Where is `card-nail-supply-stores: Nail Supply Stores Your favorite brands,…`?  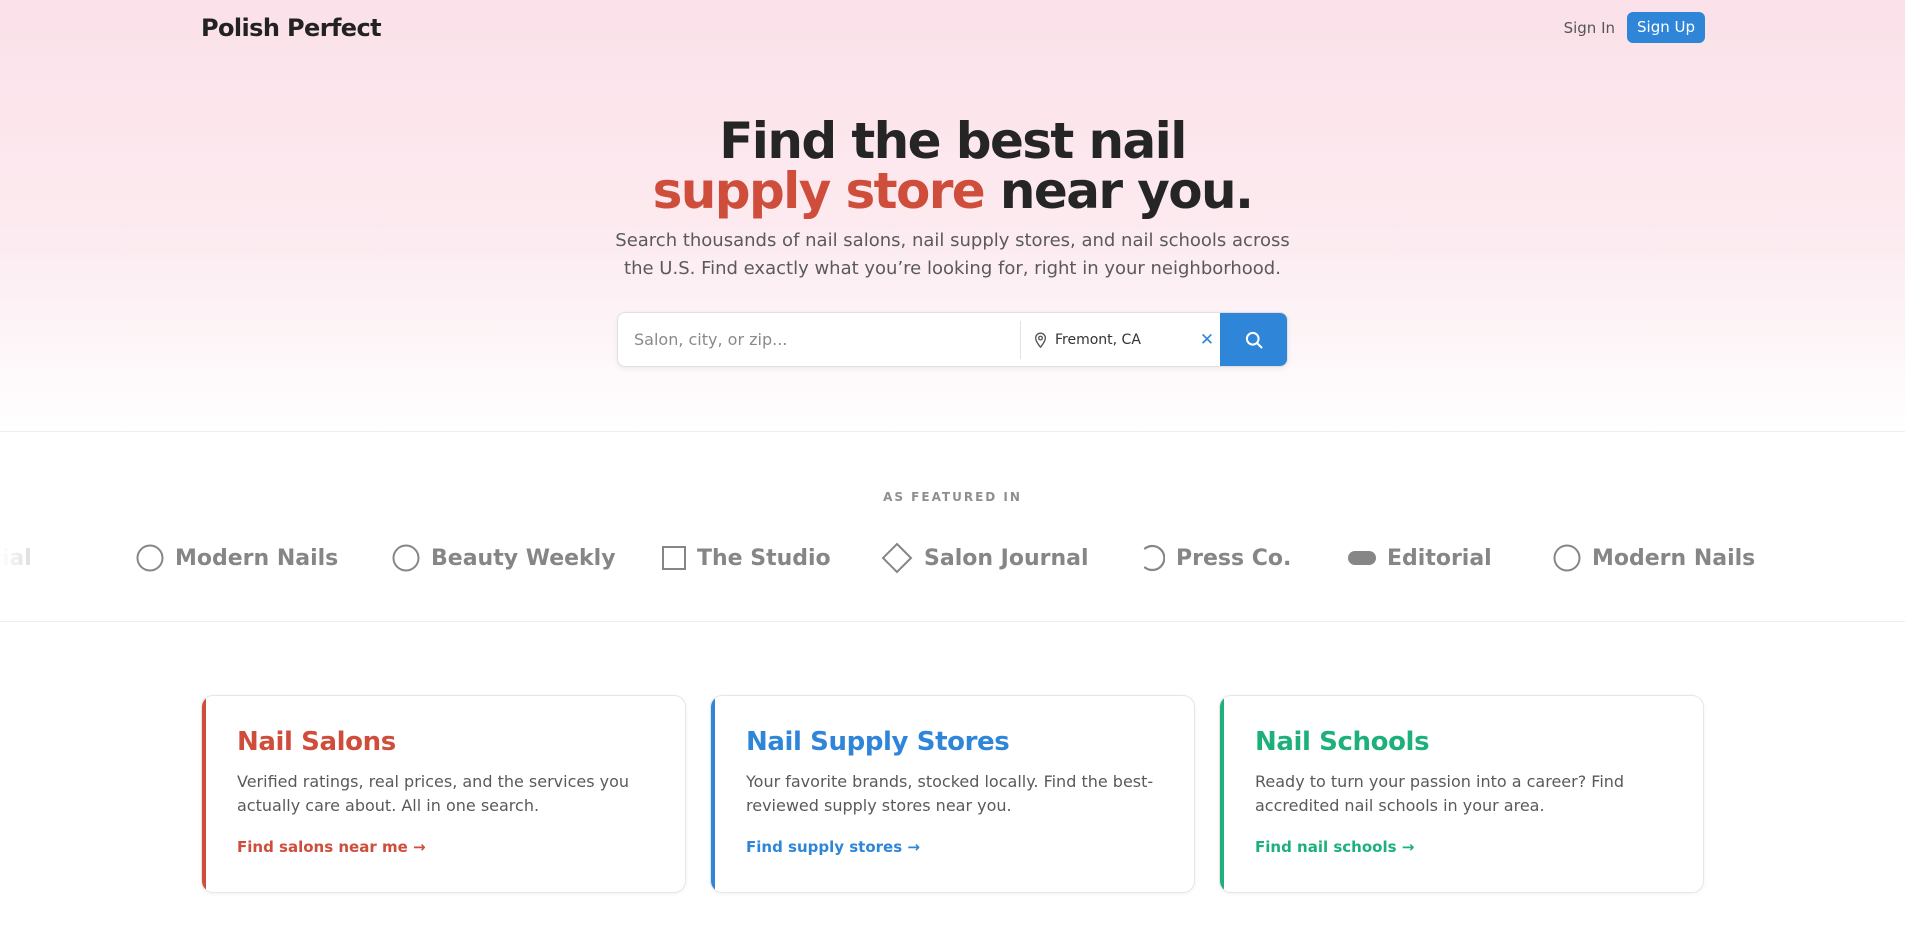
card-nail-supply-stores: Nail Supply Stores Your favorite brands,… is located at coordinates (952, 794).